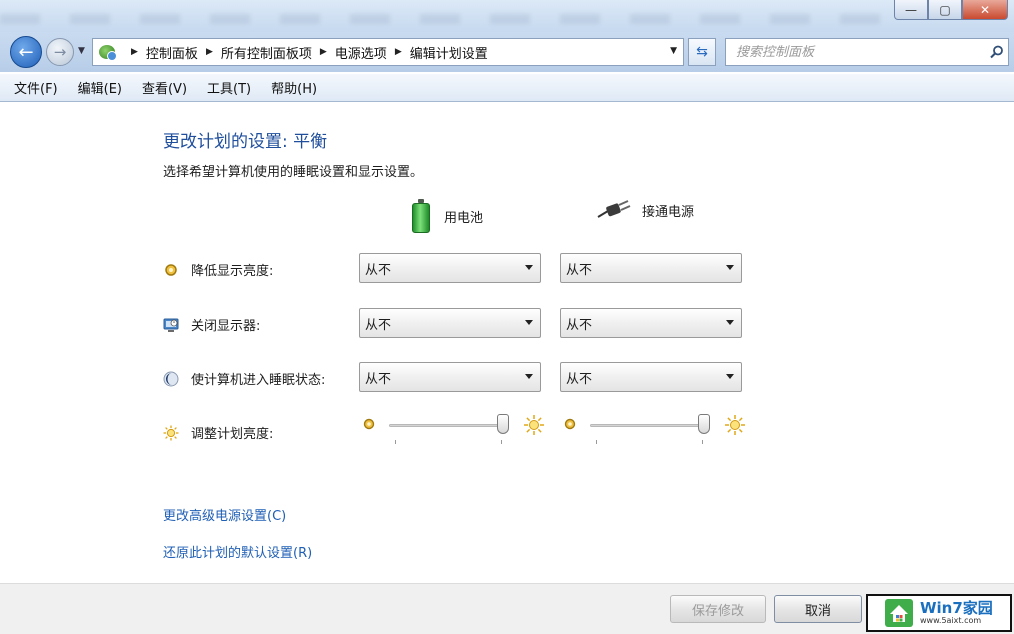 The width and height of the screenshot is (1014, 634). Describe the element at coordinates (668, 212) in the screenshot. I see `plugged-column-label: 接通电源` at that location.